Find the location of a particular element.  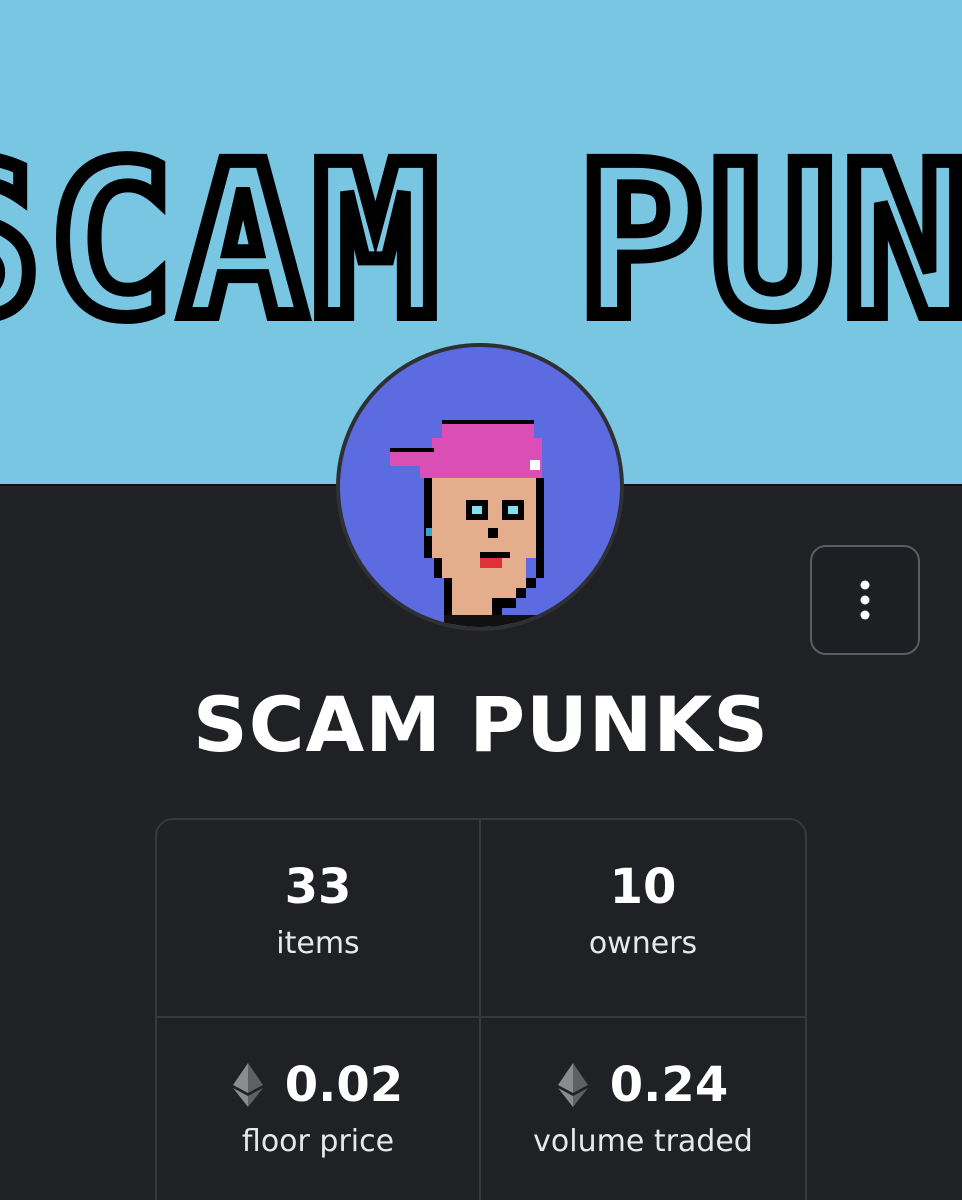

stat-volume-traded: 0.24 volume traded is located at coordinates (643, 1109).